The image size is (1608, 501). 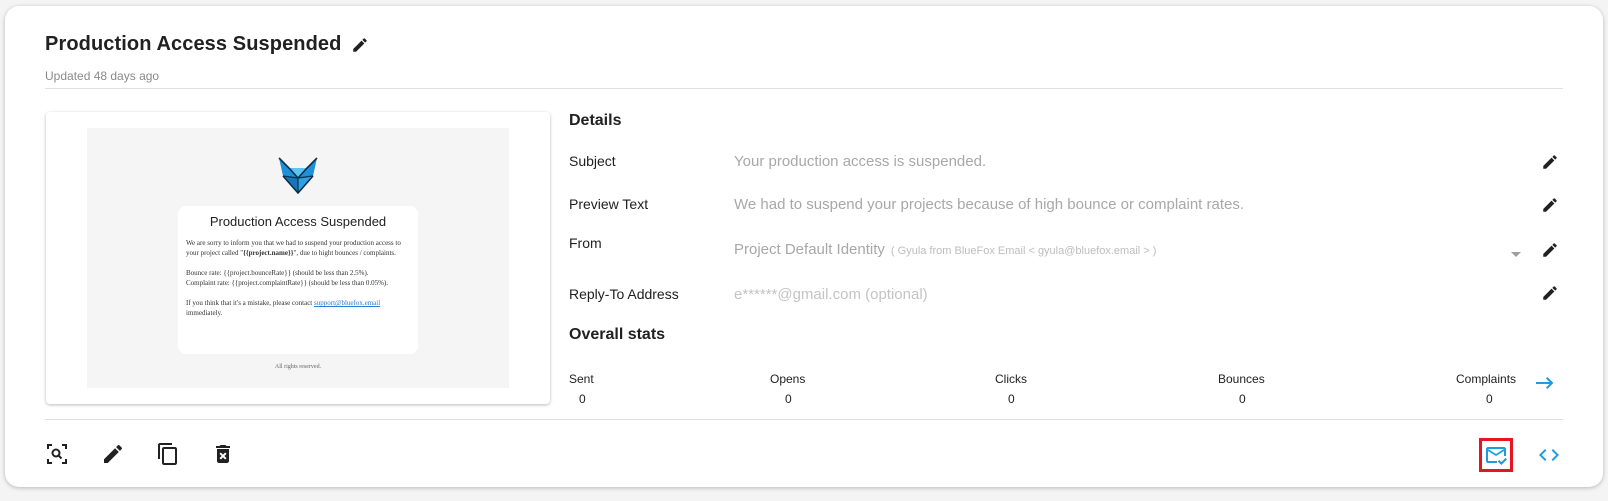 What do you see at coordinates (1242, 399) in the screenshot?
I see `stat-bounces-value: 0` at bounding box center [1242, 399].